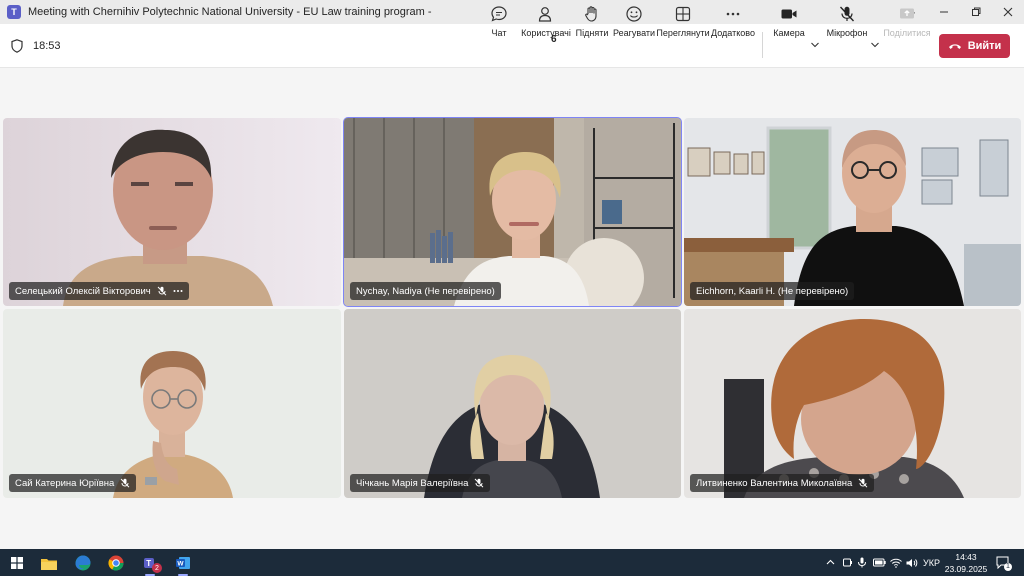  Describe the element at coordinates (907, 13) in the screenshot. I see `share-screen-icon` at that location.